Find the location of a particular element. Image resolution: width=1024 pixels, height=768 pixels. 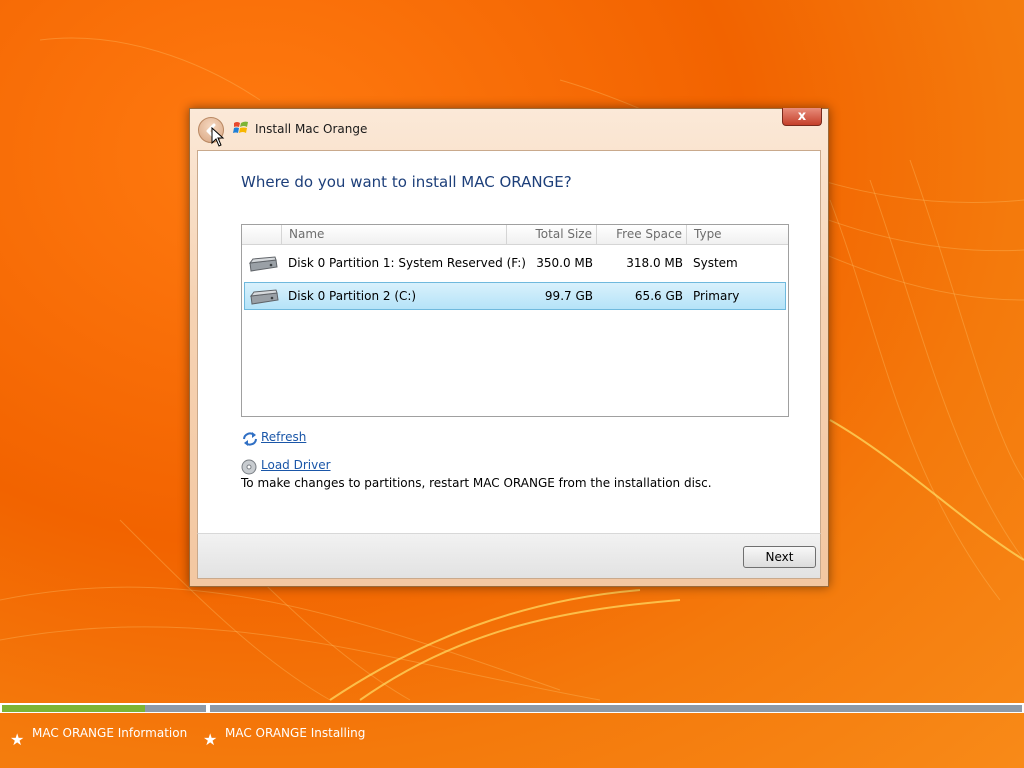

refresh-icon is located at coordinates (250, 439).